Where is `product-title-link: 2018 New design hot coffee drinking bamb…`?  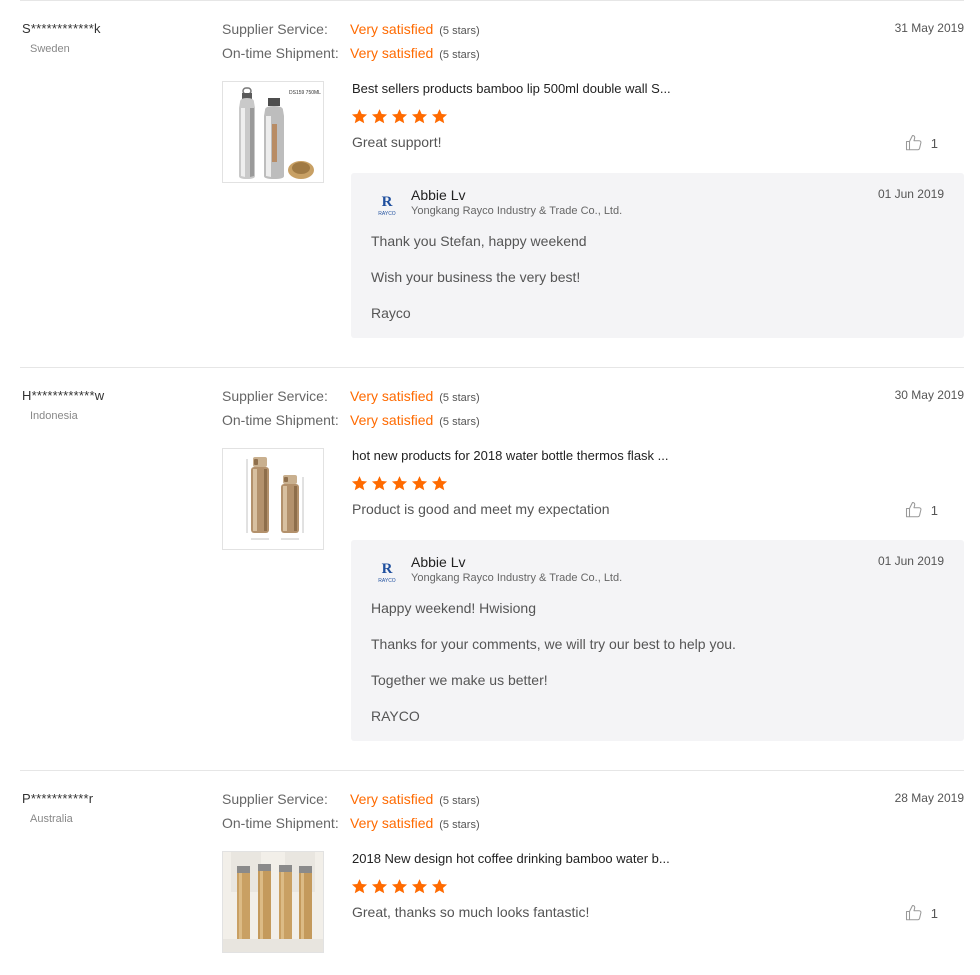 product-title-link: 2018 New design hot coffee drinking bamb… is located at coordinates (511, 858).